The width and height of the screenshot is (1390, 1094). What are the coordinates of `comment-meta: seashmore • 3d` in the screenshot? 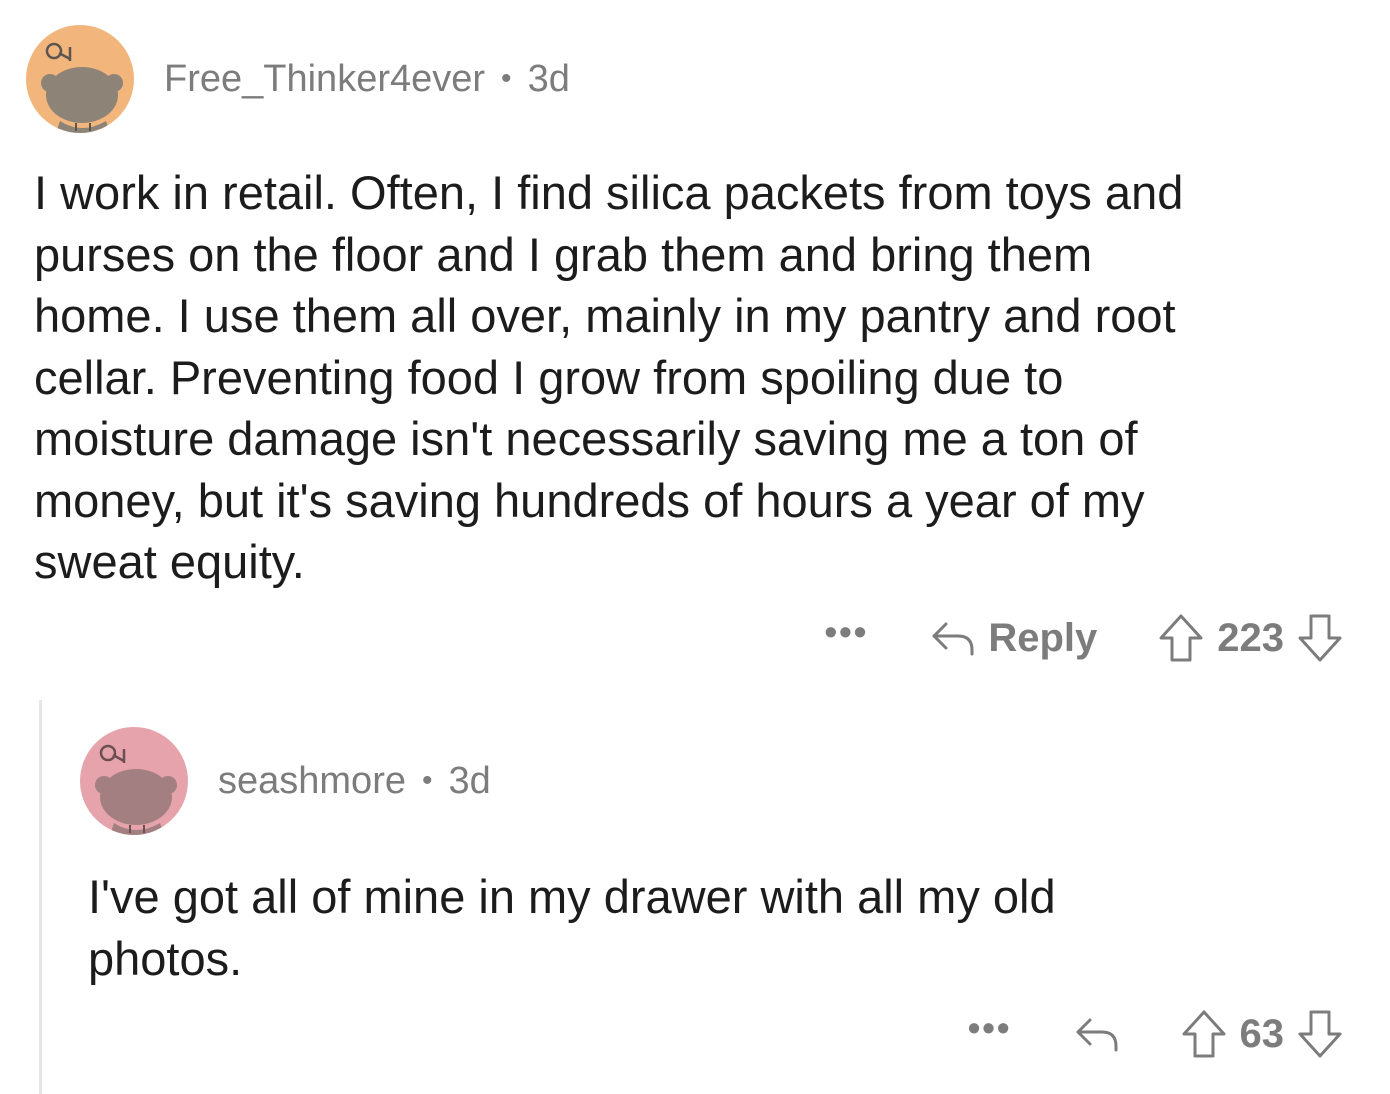 It's located at (354, 781).